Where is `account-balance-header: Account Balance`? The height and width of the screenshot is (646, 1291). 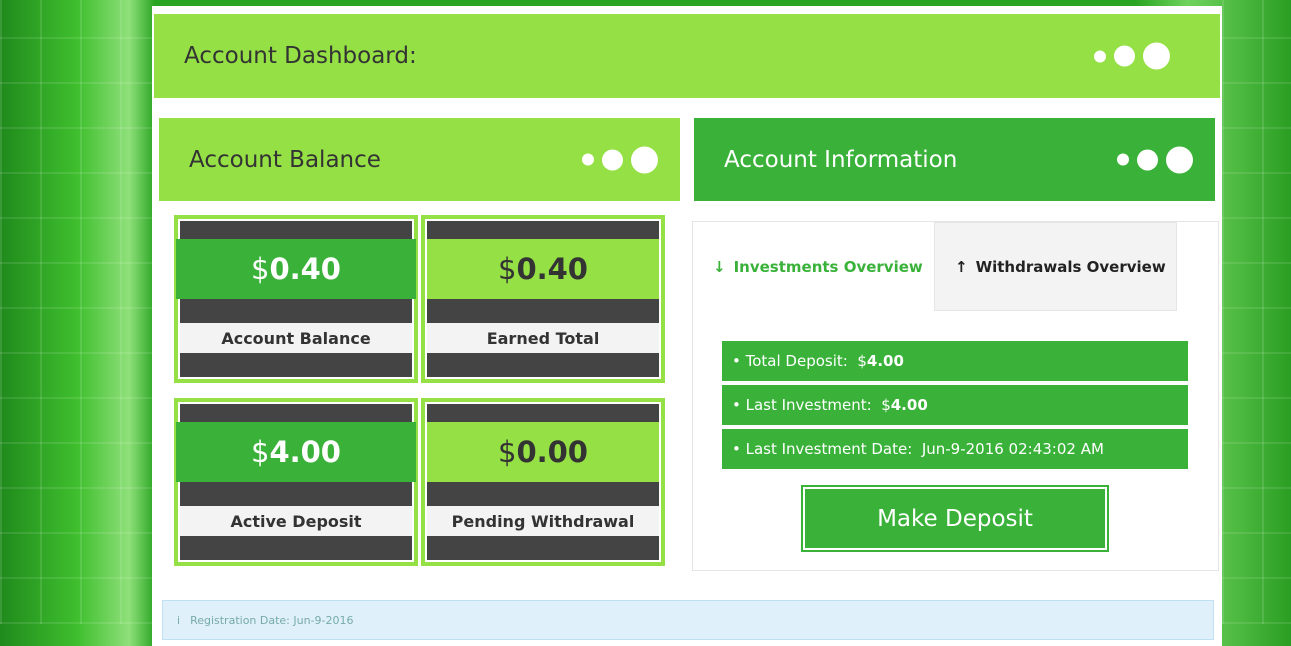 account-balance-header: Account Balance is located at coordinates (419, 159).